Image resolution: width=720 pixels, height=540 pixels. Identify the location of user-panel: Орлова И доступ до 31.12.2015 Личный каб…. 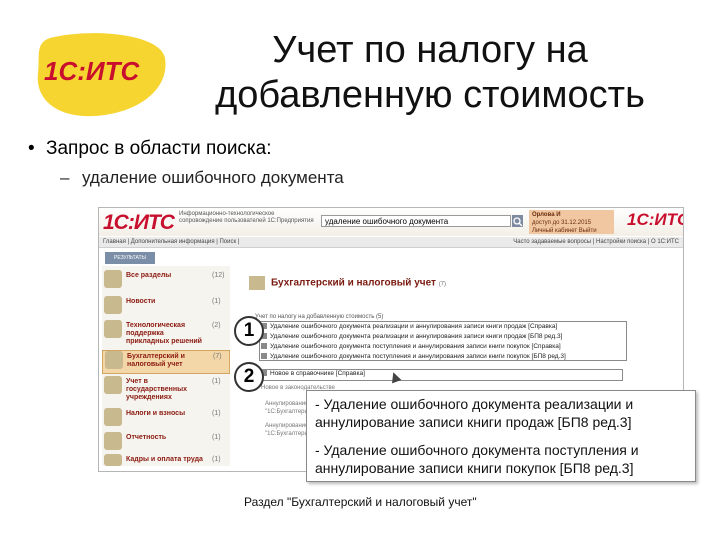
(571, 222).